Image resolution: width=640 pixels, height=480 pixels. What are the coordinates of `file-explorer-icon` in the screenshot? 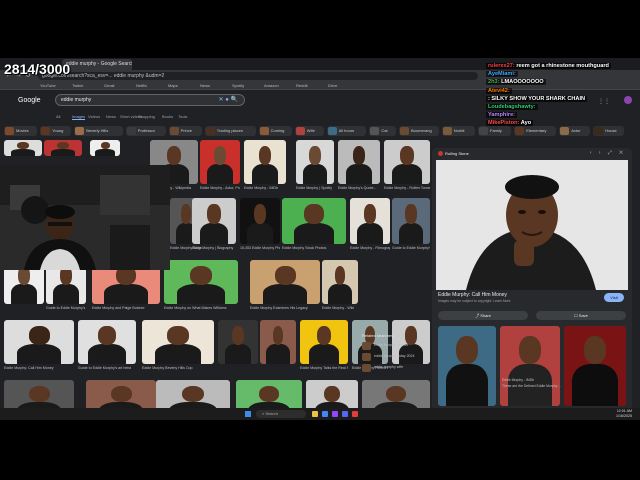 It's located at (315, 414).